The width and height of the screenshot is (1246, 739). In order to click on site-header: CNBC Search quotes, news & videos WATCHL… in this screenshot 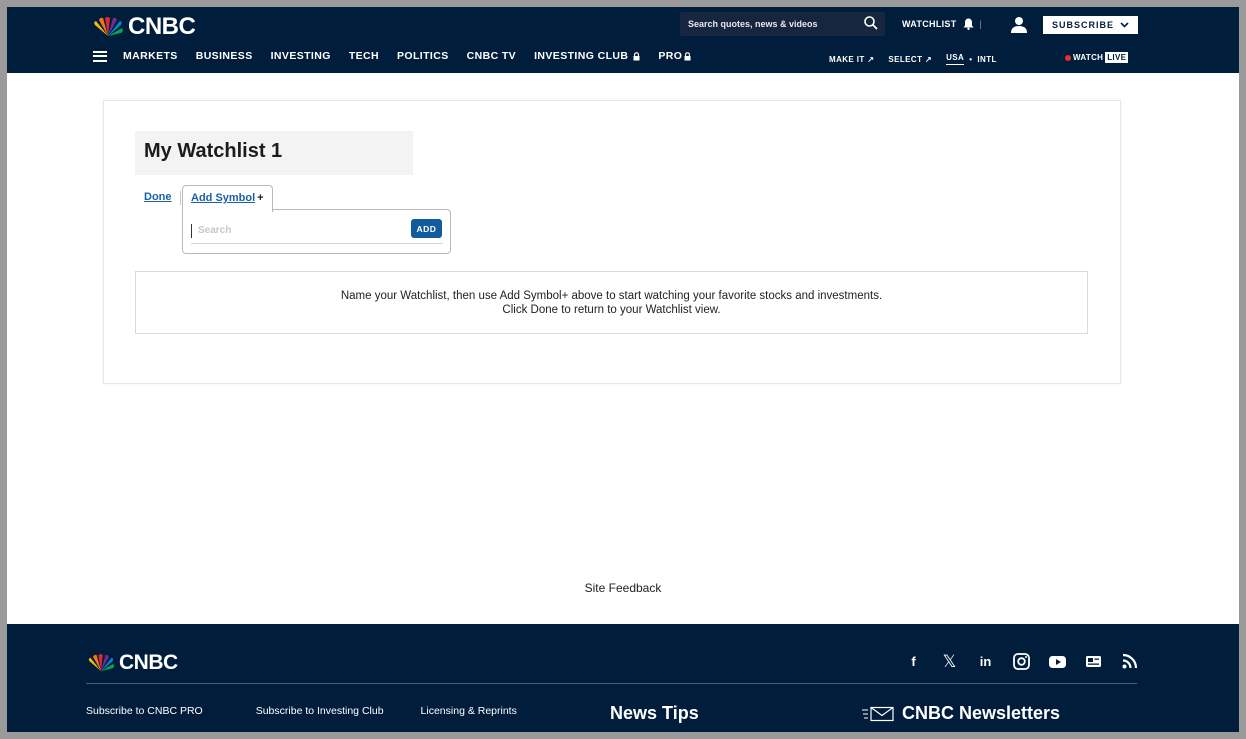, I will do `click(623, 40)`.